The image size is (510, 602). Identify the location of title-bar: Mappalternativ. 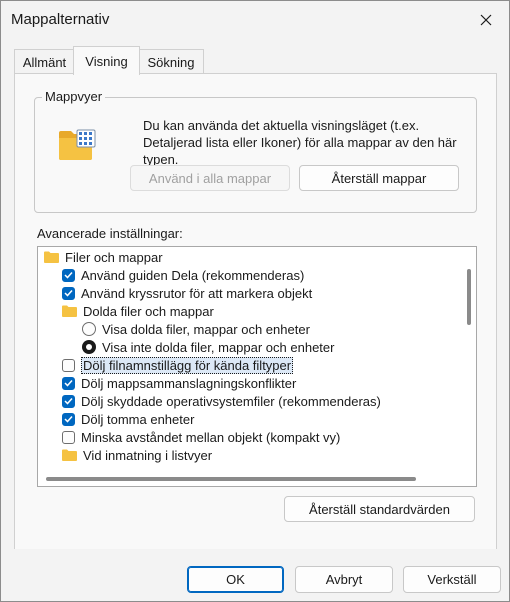
(255, 20).